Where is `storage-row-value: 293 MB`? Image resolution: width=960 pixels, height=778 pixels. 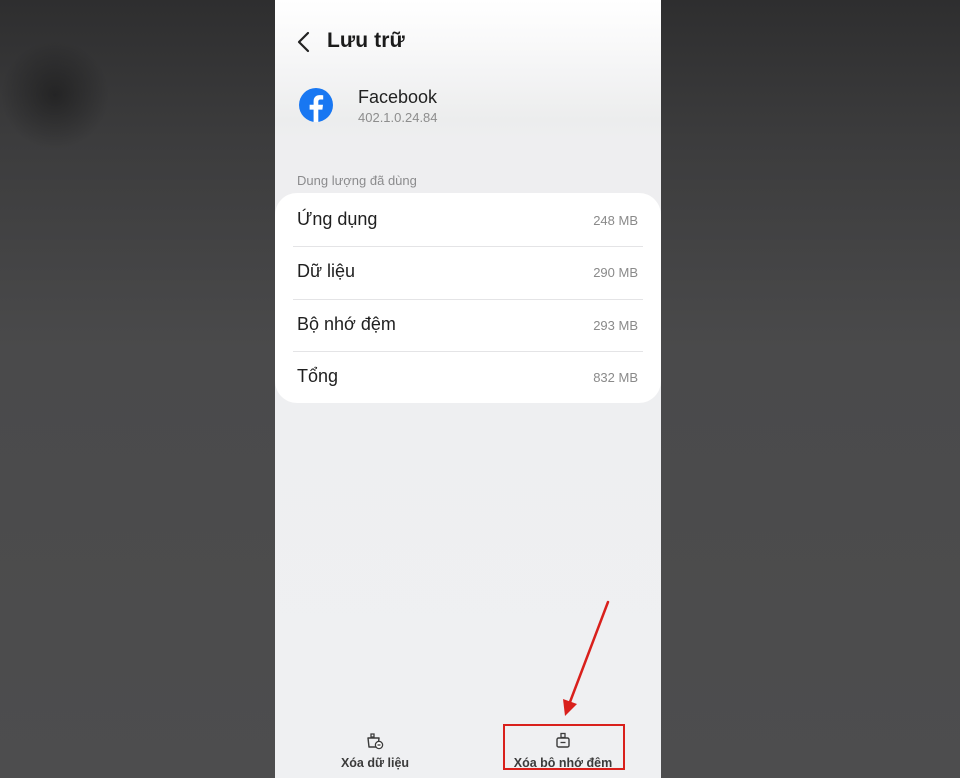
storage-row-value: 293 MB is located at coordinates (615, 325).